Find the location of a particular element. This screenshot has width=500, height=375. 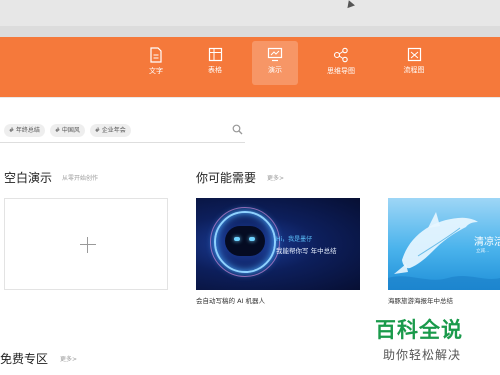

toolbar-item-presentation: 演示 is located at coordinates (275, 63).